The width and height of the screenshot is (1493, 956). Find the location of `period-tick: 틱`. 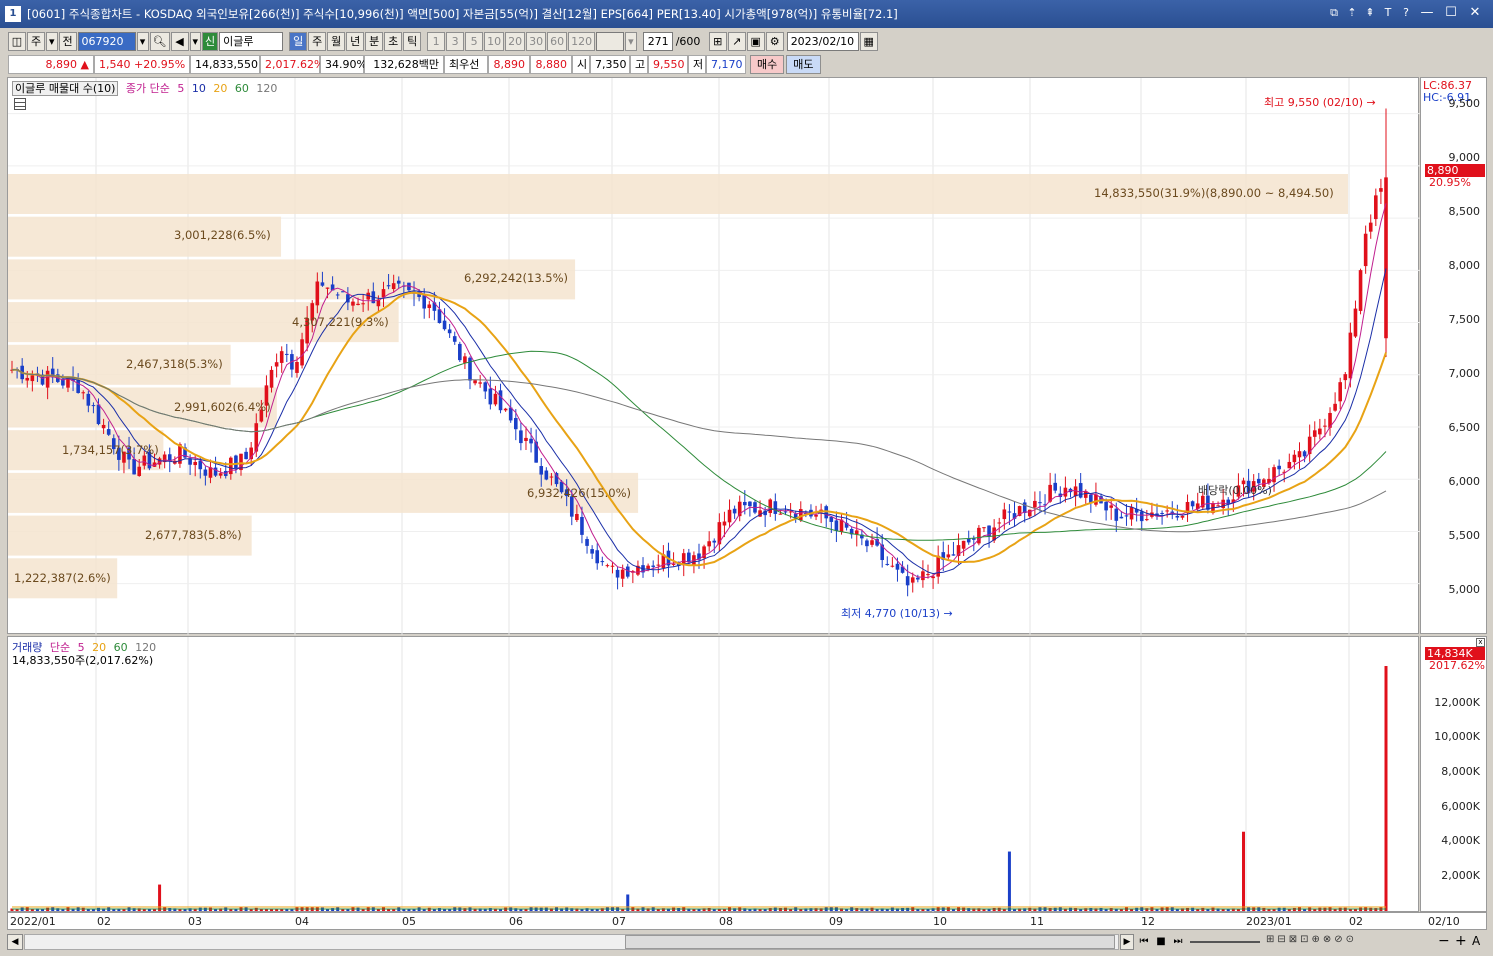

period-tick: 틱 is located at coordinates (412, 41).